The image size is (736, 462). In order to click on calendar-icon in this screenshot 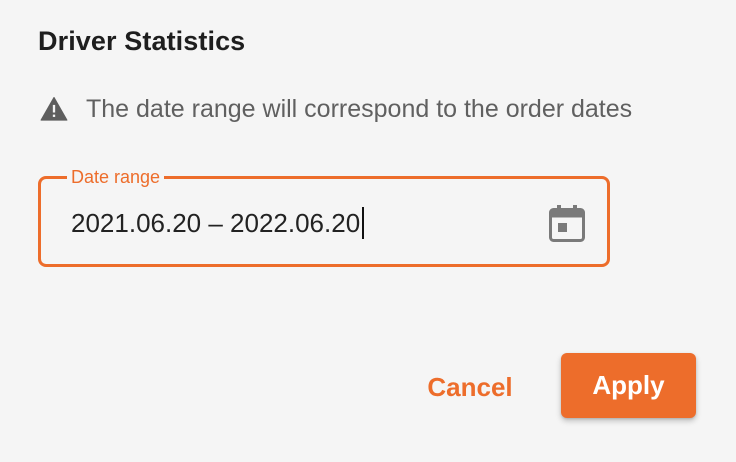, I will do `click(567, 224)`.